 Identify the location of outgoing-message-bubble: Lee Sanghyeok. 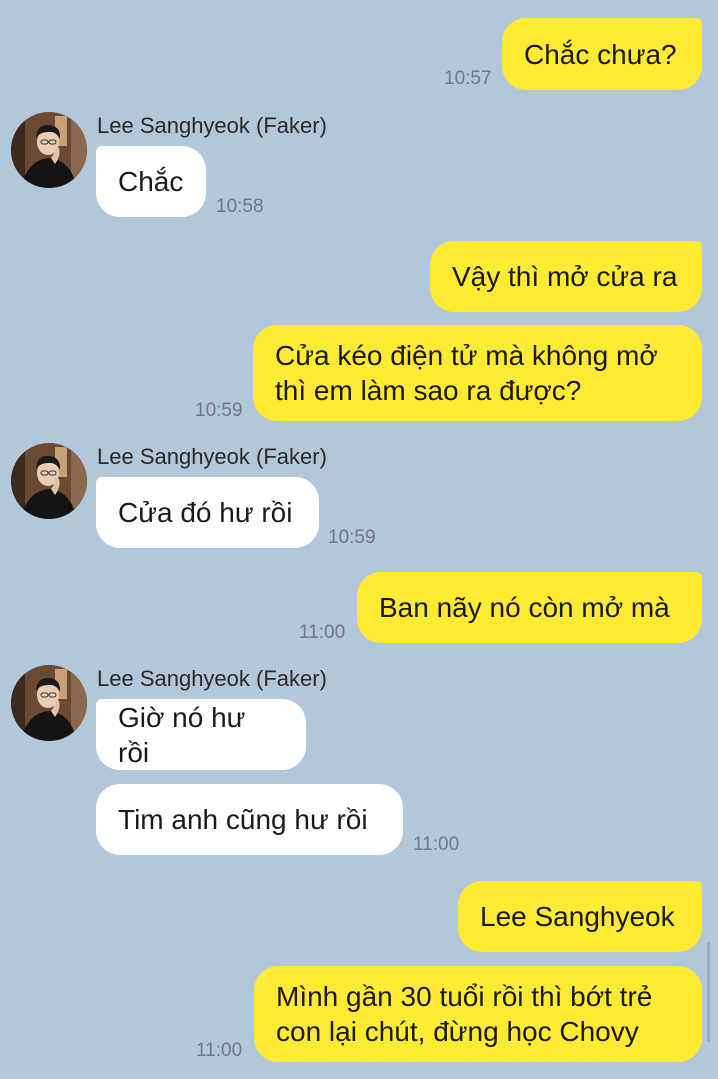
(580, 916).